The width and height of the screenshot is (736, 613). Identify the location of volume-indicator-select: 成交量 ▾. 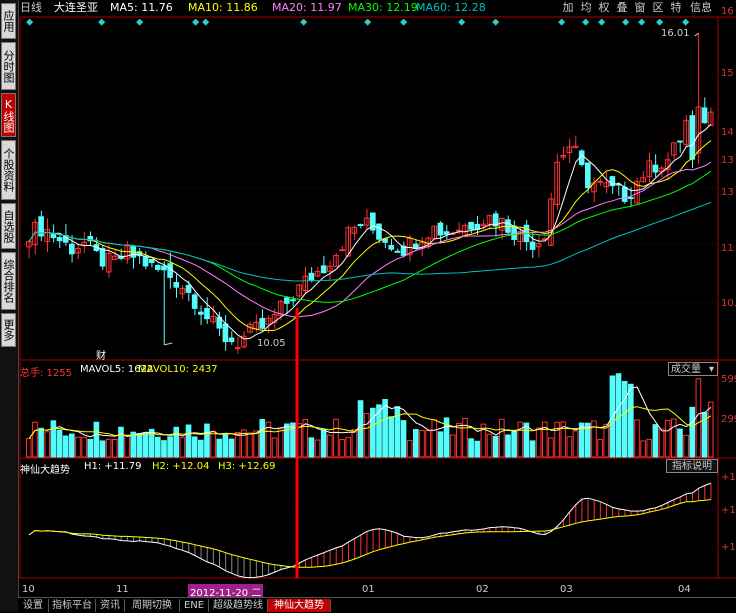
(693, 369).